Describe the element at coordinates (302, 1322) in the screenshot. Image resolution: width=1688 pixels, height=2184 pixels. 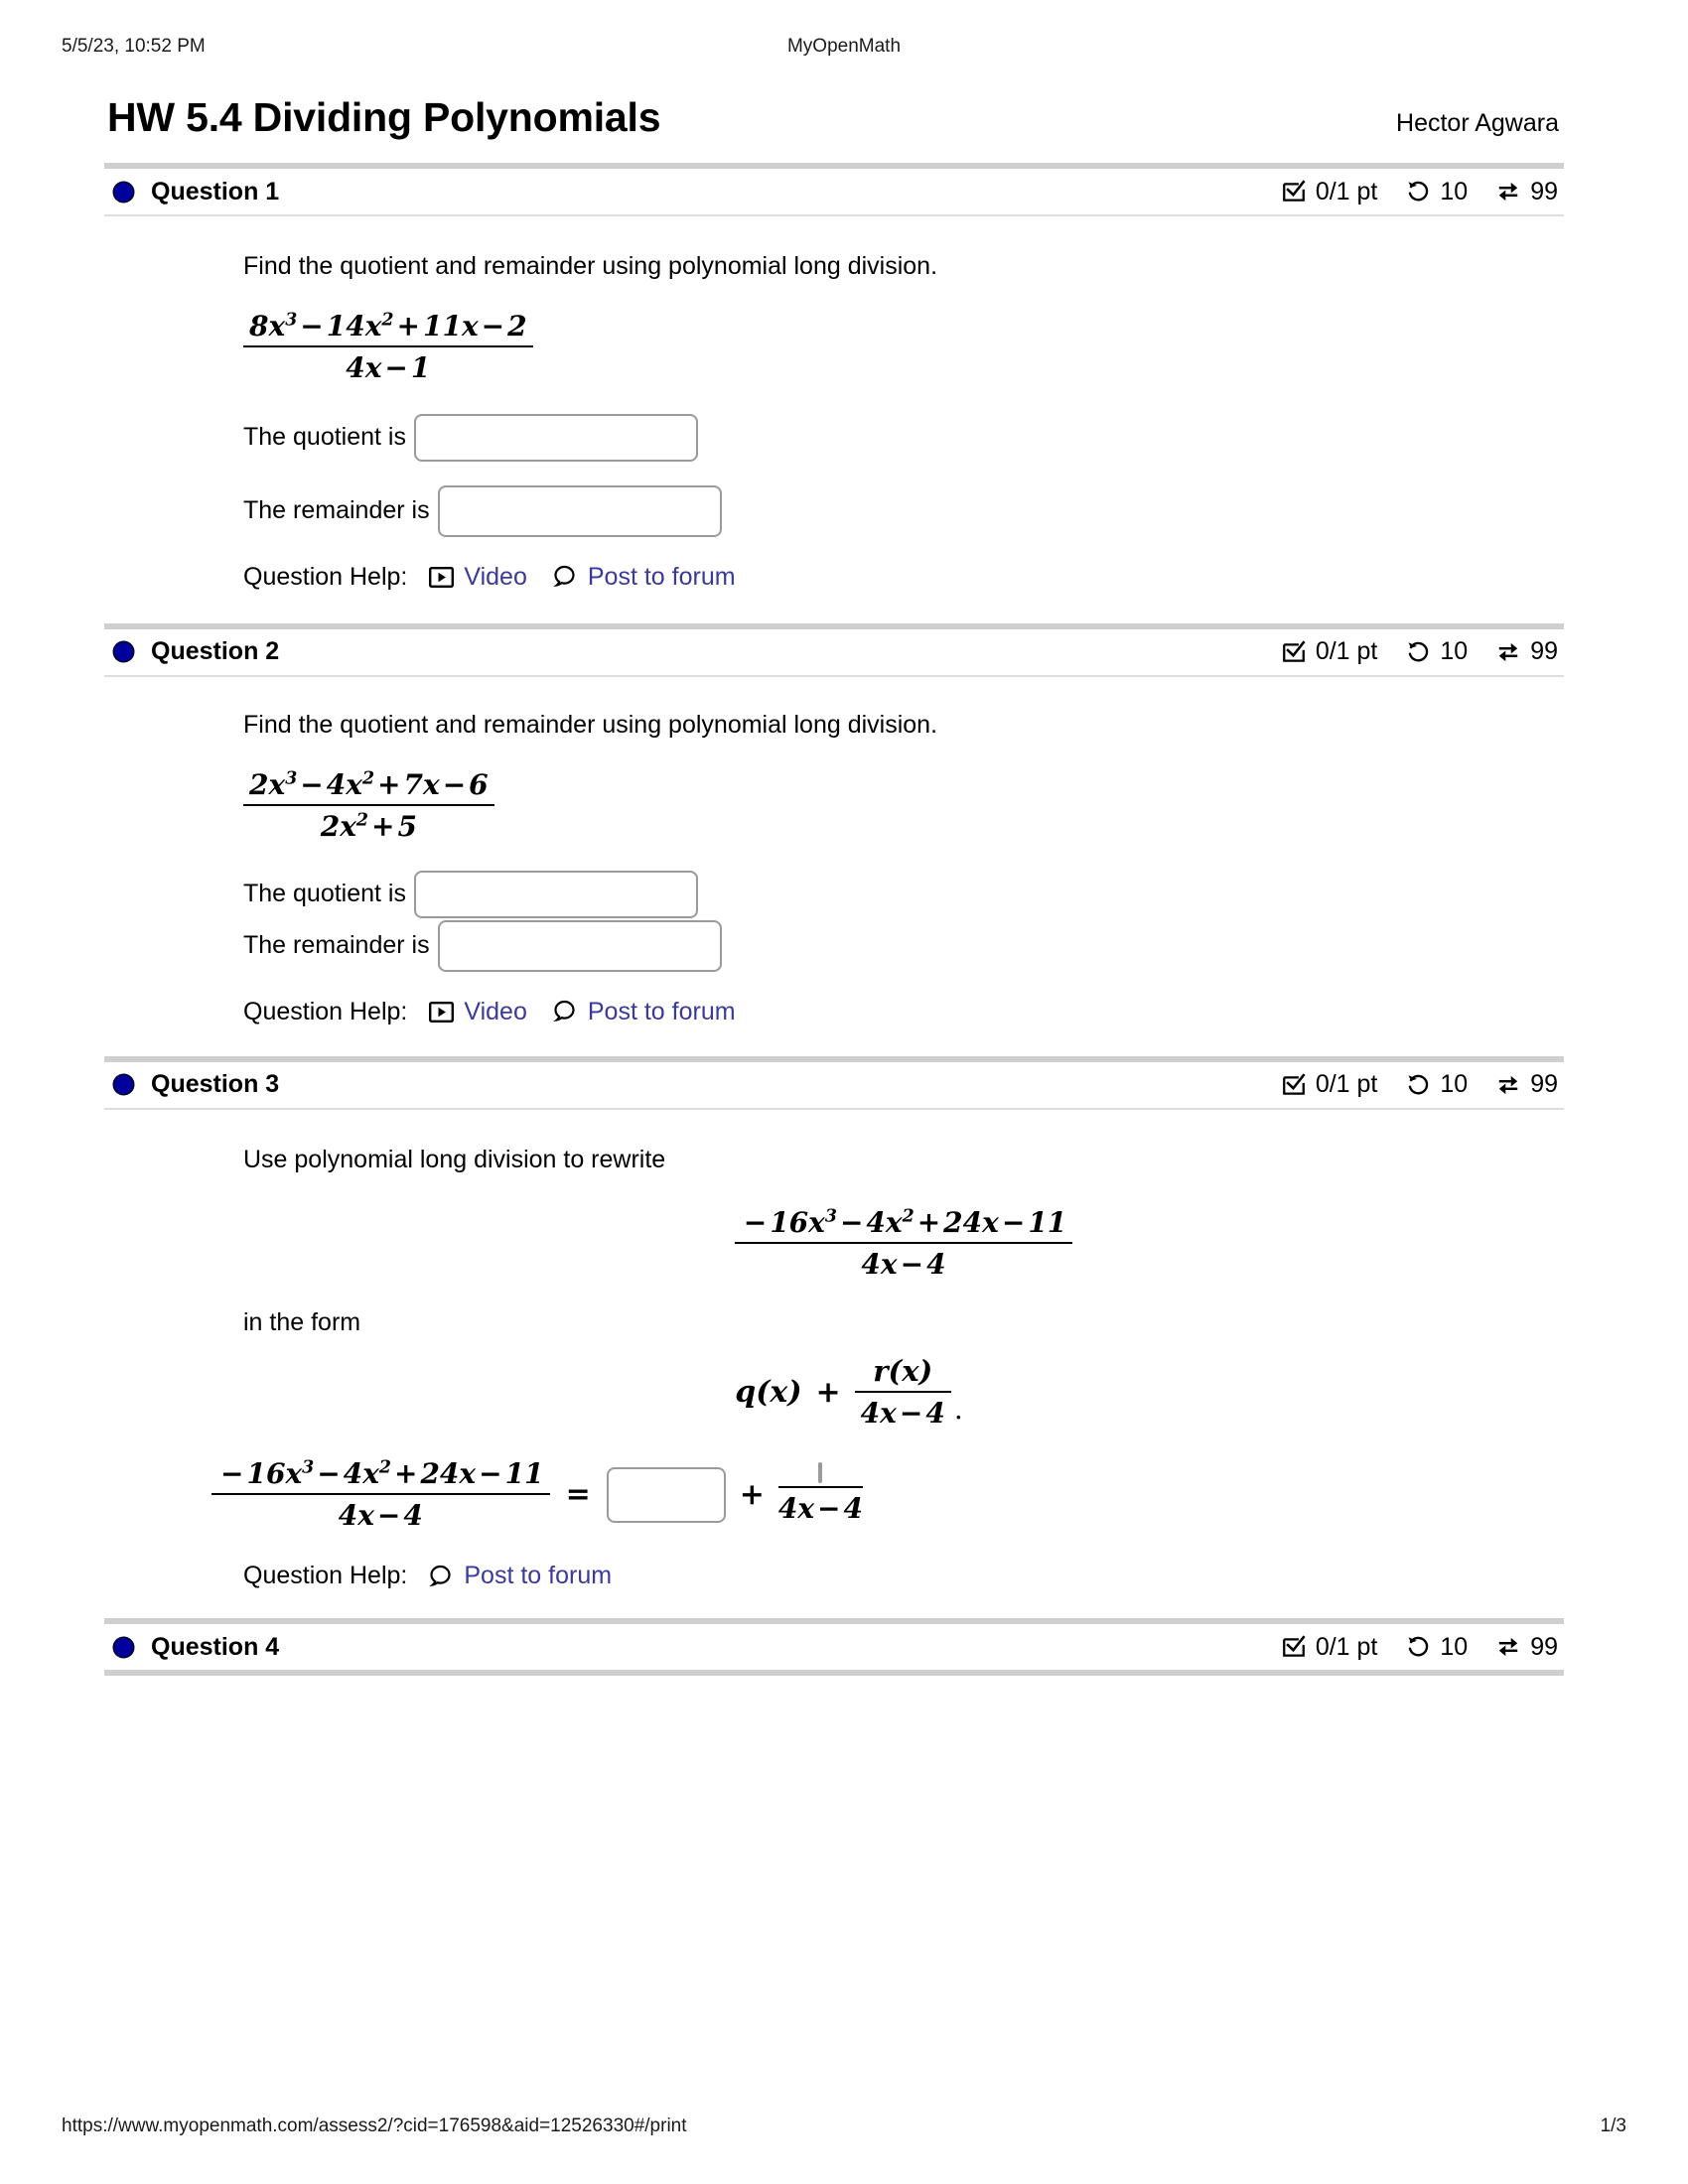
I see `in-the-form-label: in the form` at that location.